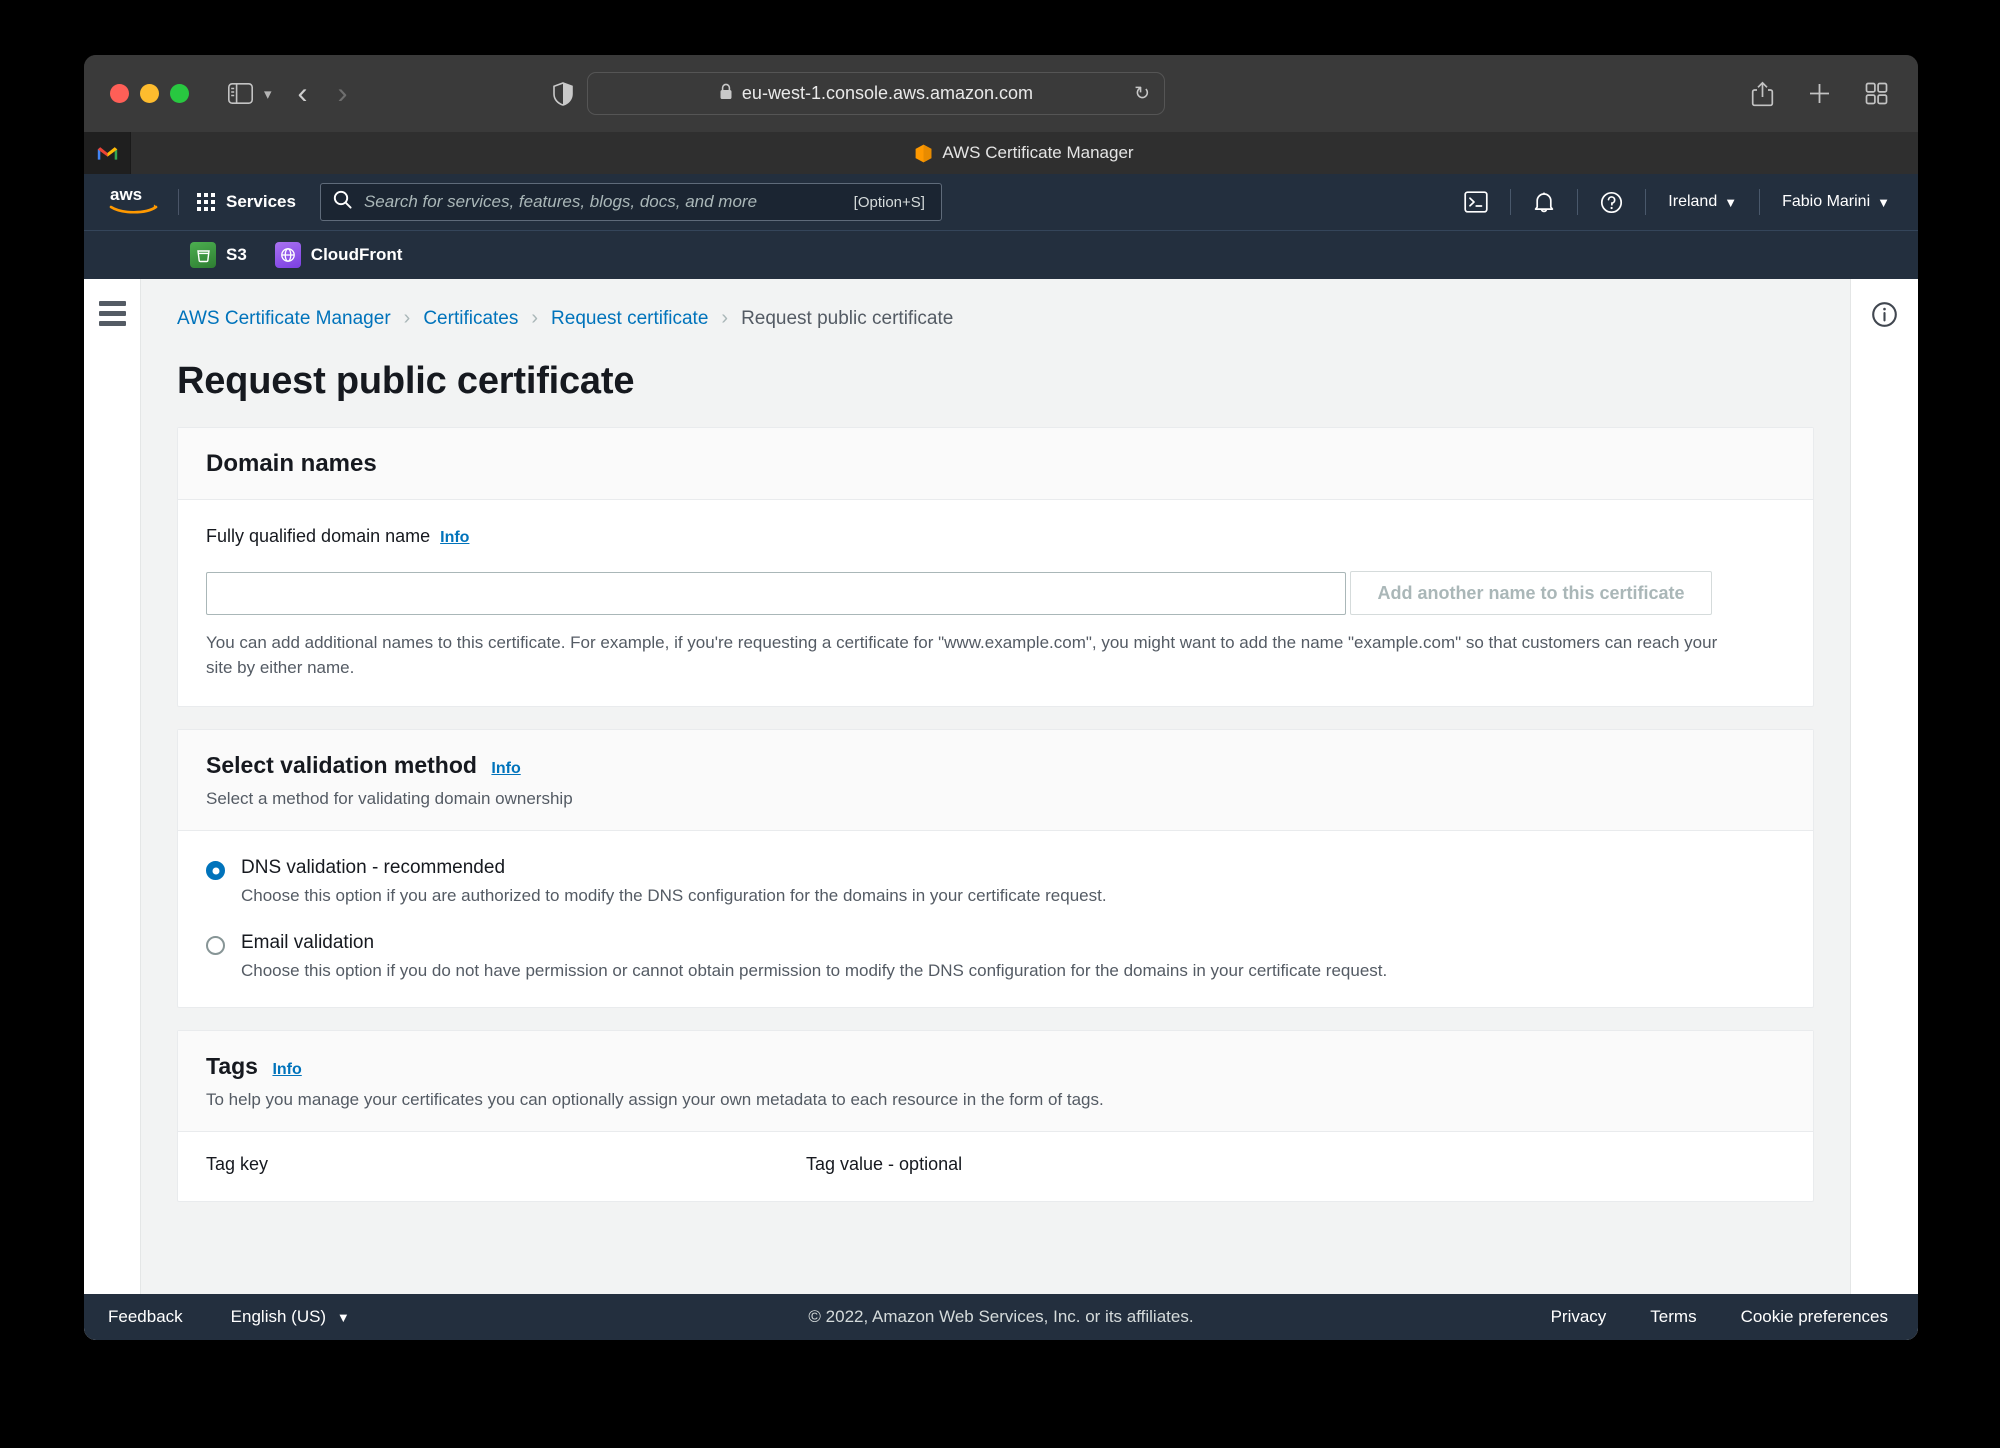 The height and width of the screenshot is (1448, 2000). What do you see at coordinates (232, 1066) in the screenshot?
I see `tags-heading: Tags` at bounding box center [232, 1066].